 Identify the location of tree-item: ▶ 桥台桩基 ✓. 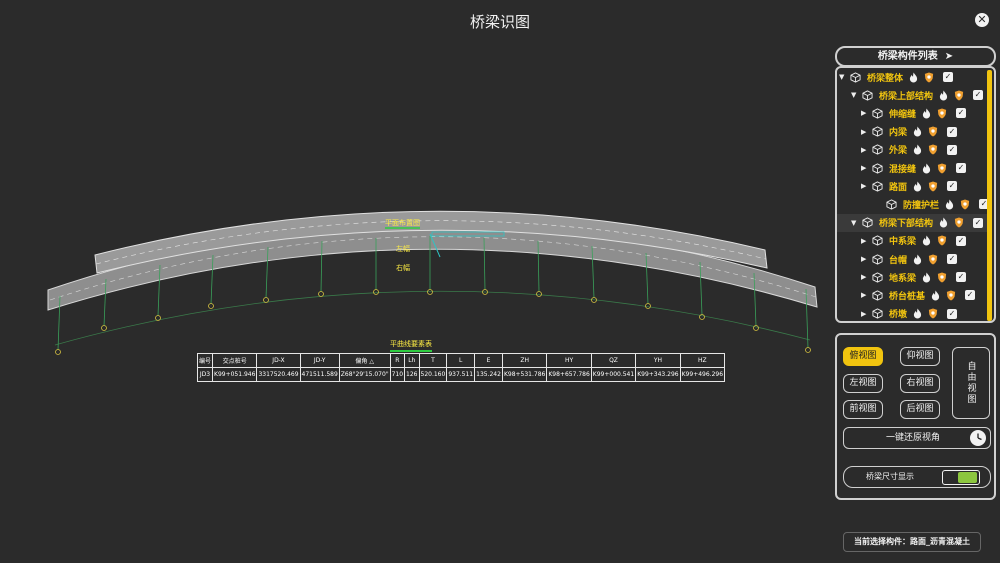
(918, 295).